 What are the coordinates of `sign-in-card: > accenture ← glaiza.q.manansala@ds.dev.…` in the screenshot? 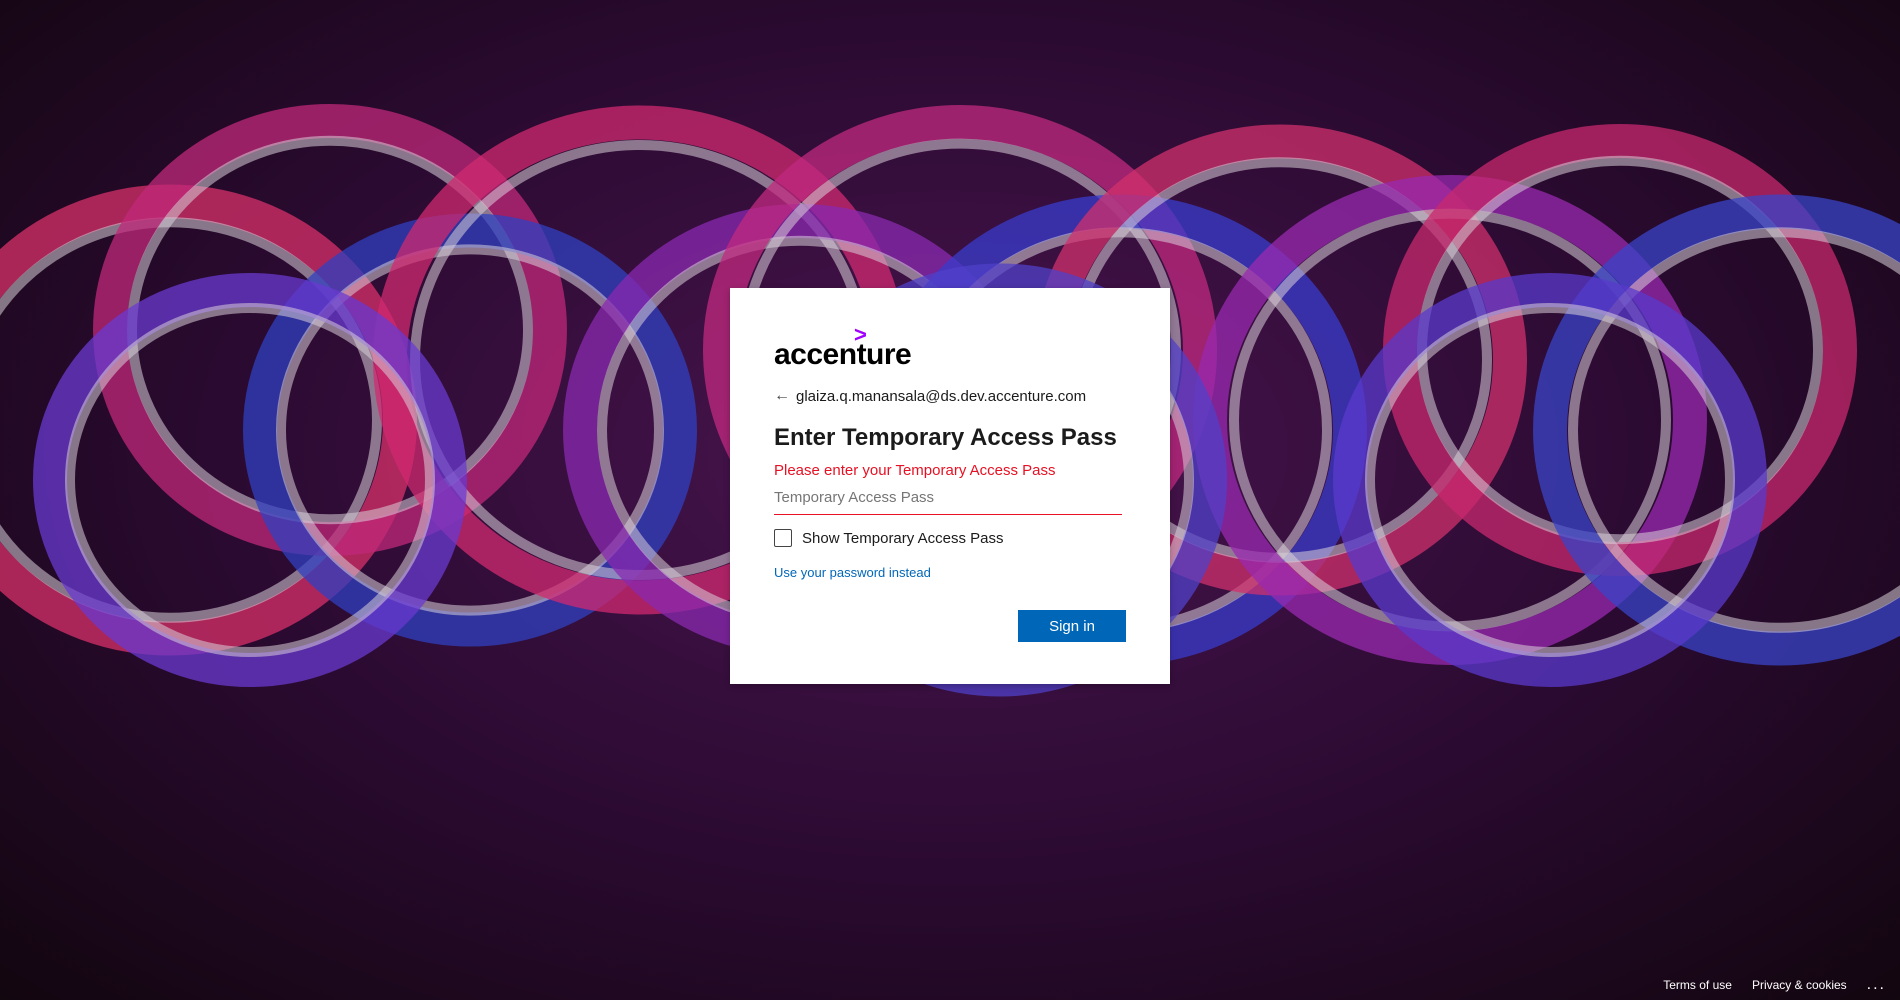 It's located at (950, 486).